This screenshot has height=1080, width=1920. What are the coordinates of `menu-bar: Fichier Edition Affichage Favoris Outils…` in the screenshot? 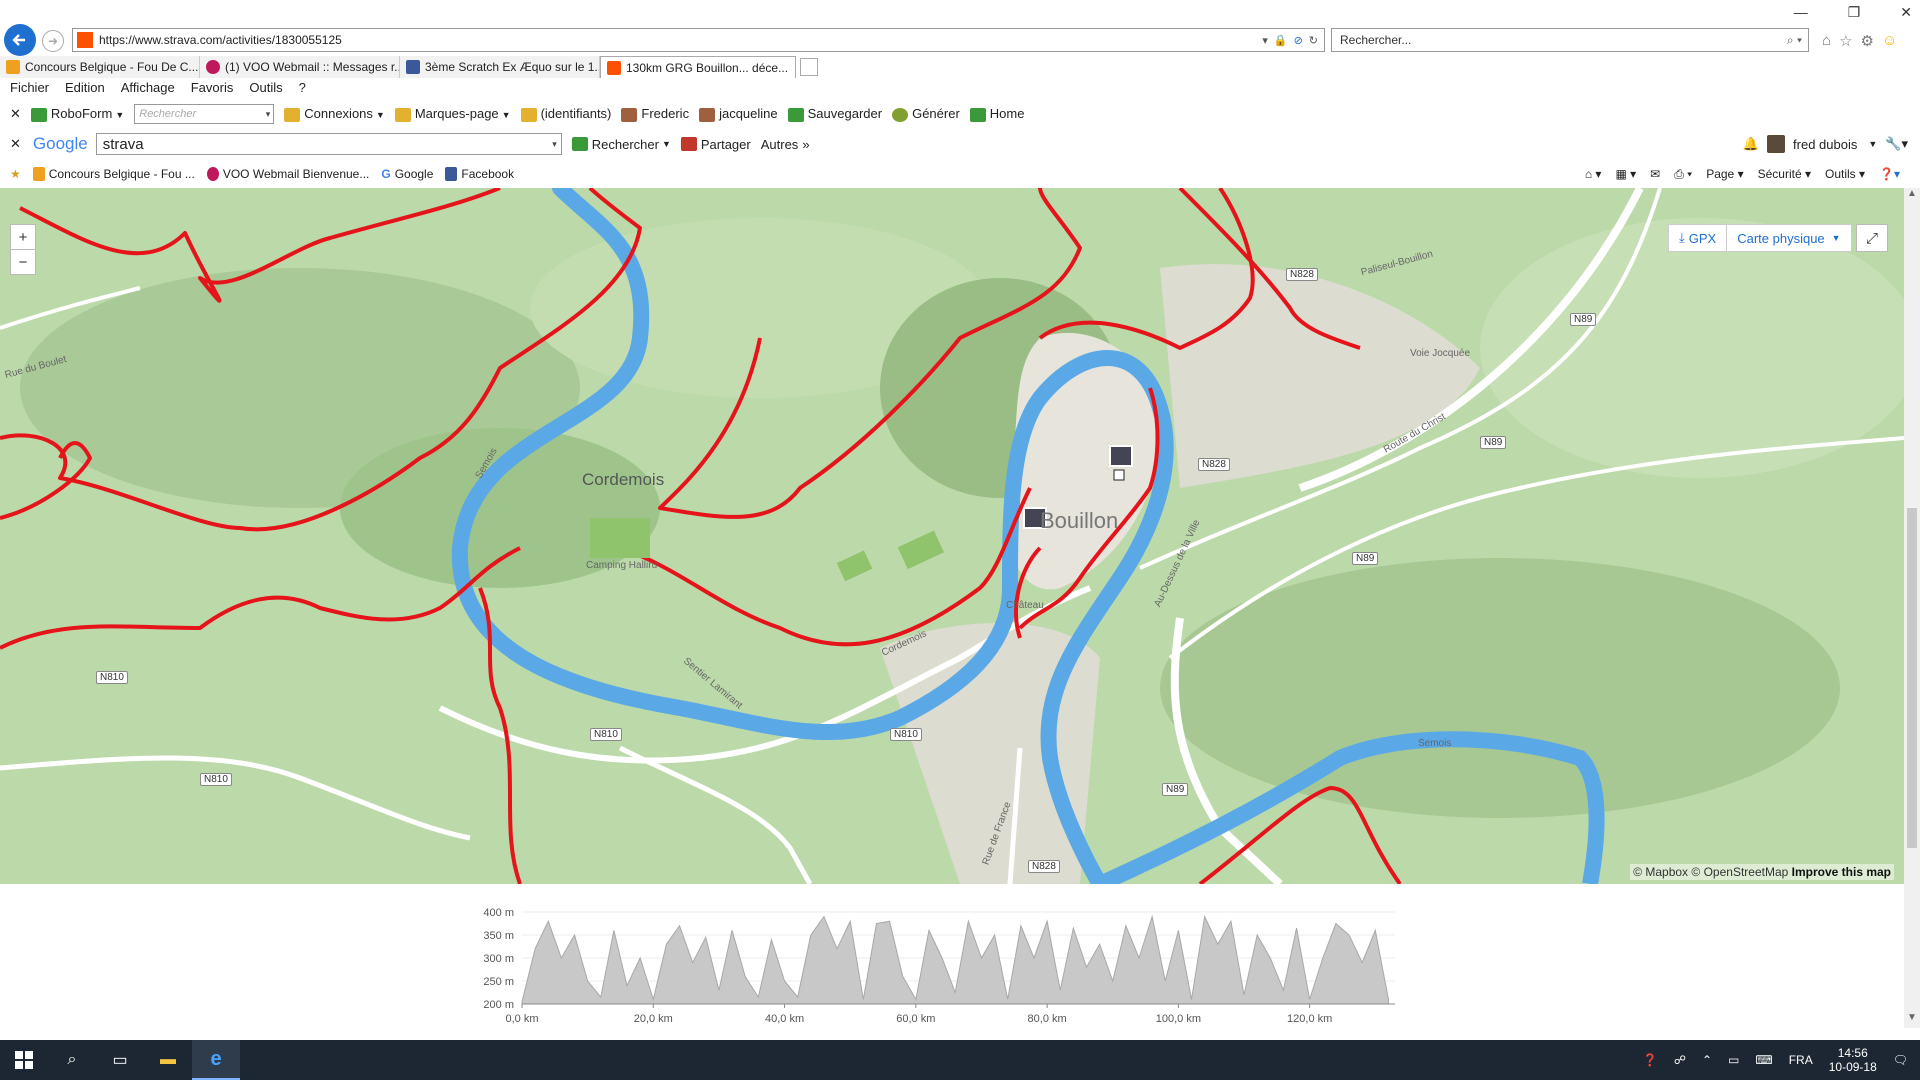 It's located at (153, 90).